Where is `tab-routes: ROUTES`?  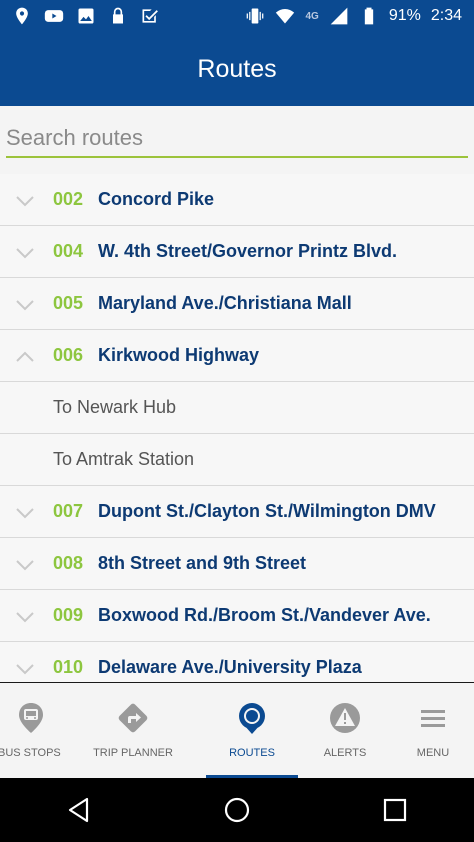
tab-routes: ROUTES is located at coordinates (252, 730).